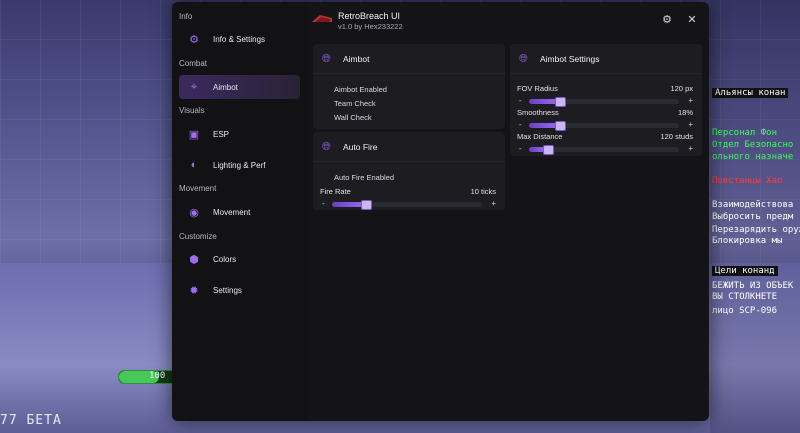  Describe the element at coordinates (360, 89) in the screenshot. I see `aimbot-enabled-toggle: Aimbot Enabled` at that location.